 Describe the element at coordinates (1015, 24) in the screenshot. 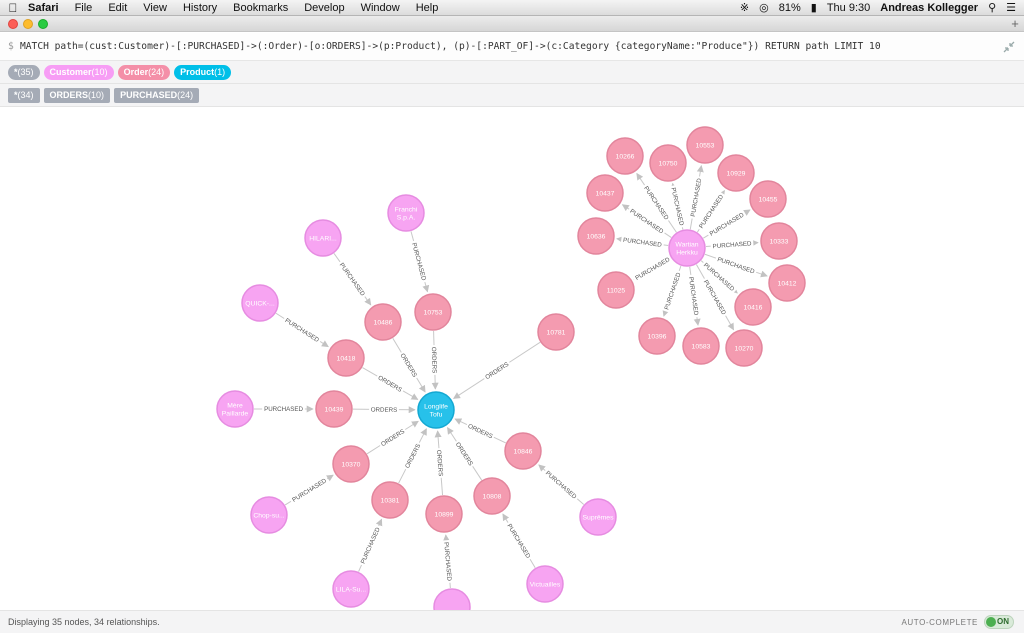

I see `new-tab-plus-icon: +` at that location.